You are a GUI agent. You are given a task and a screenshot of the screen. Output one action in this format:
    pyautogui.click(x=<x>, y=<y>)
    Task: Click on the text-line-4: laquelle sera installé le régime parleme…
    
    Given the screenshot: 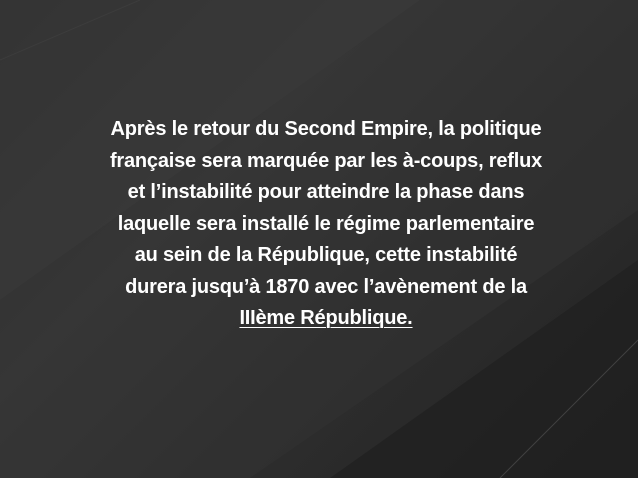 What is the action you would take?
    pyautogui.click(x=326, y=223)
    